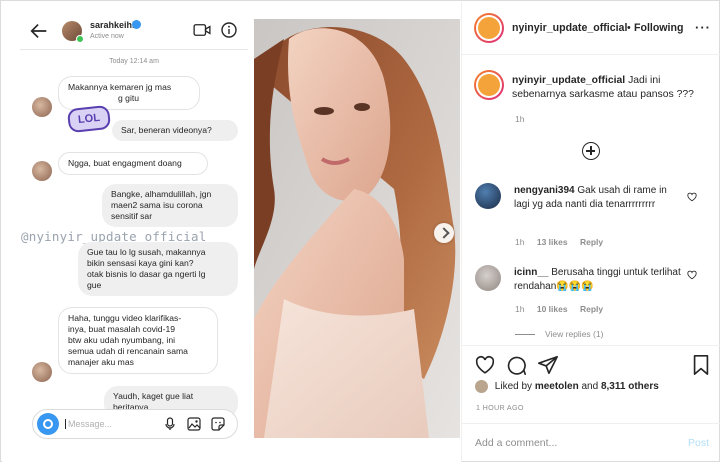  I want to click on message-line: Sar, beneran videonya?, so click(166, 130).